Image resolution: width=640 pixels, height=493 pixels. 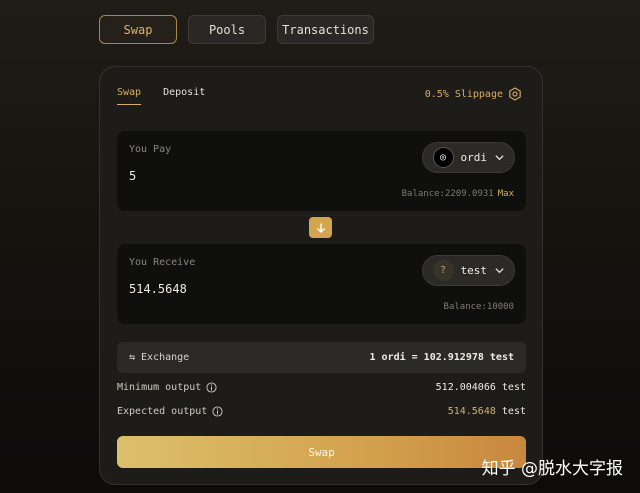 What do you see at coordinates (321, 387) in the screenshot?
I see `minimum-output-row: Minimum output 512.004066 test` at bounding box center [321, 387].